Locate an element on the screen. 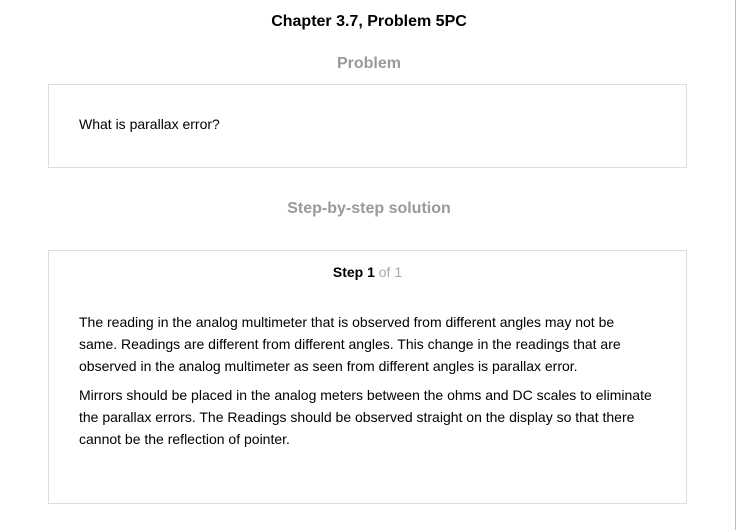 Image resolution: width=738 pixels, height=530 pixels. step-header: Step 1 of 1 is located at coordinates (367, 272).